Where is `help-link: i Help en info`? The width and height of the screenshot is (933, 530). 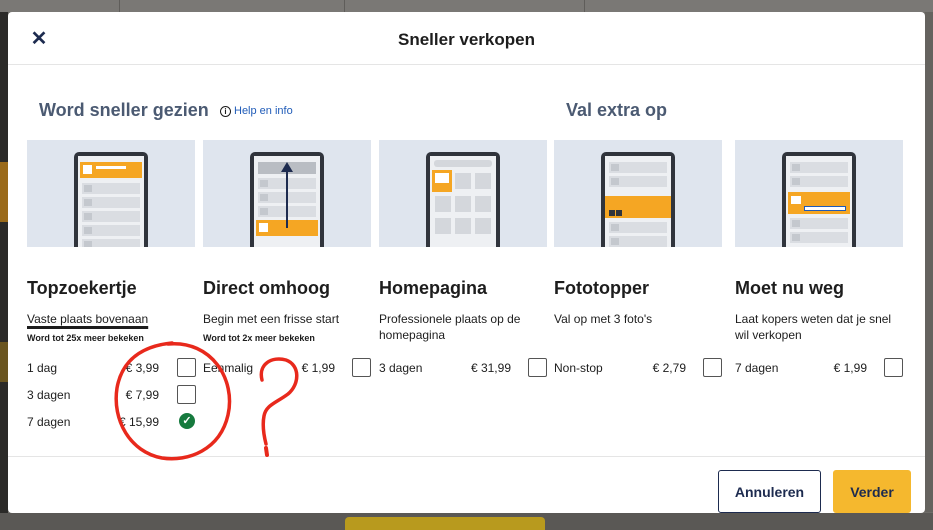 help-link: i Help en info is located at coordinates (256, 111).